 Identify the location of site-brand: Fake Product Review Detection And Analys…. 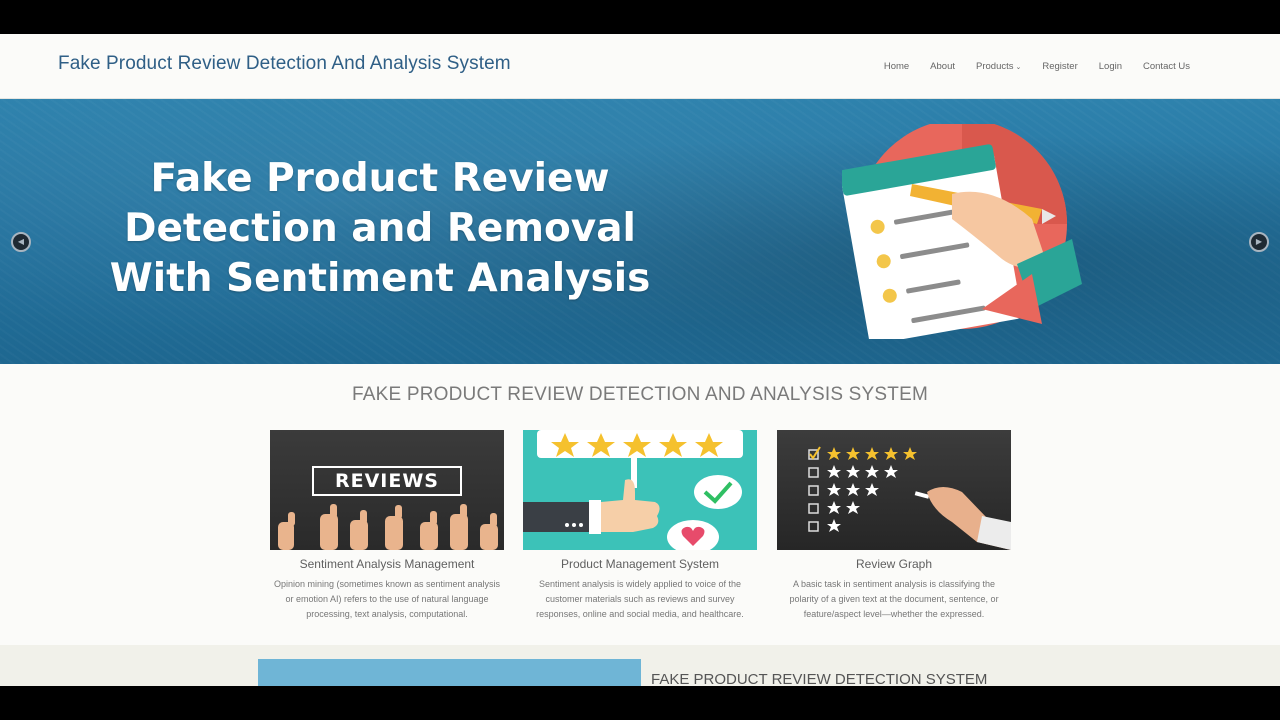
(284, 64).